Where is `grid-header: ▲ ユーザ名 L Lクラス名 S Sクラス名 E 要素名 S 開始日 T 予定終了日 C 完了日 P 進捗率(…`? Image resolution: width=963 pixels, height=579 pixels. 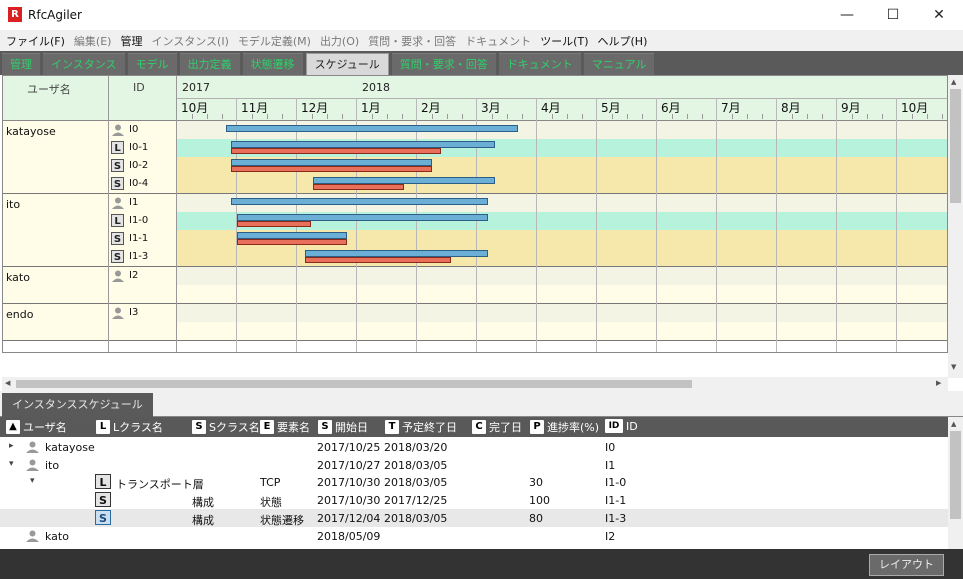
grid-header: ▲ ユーザ名 L Lクラス名 S Sクラス名 E 要素名 S 開始日 T 予定終了日 C 完了日 P 進捗率(… is located at coordinates (474, 427).